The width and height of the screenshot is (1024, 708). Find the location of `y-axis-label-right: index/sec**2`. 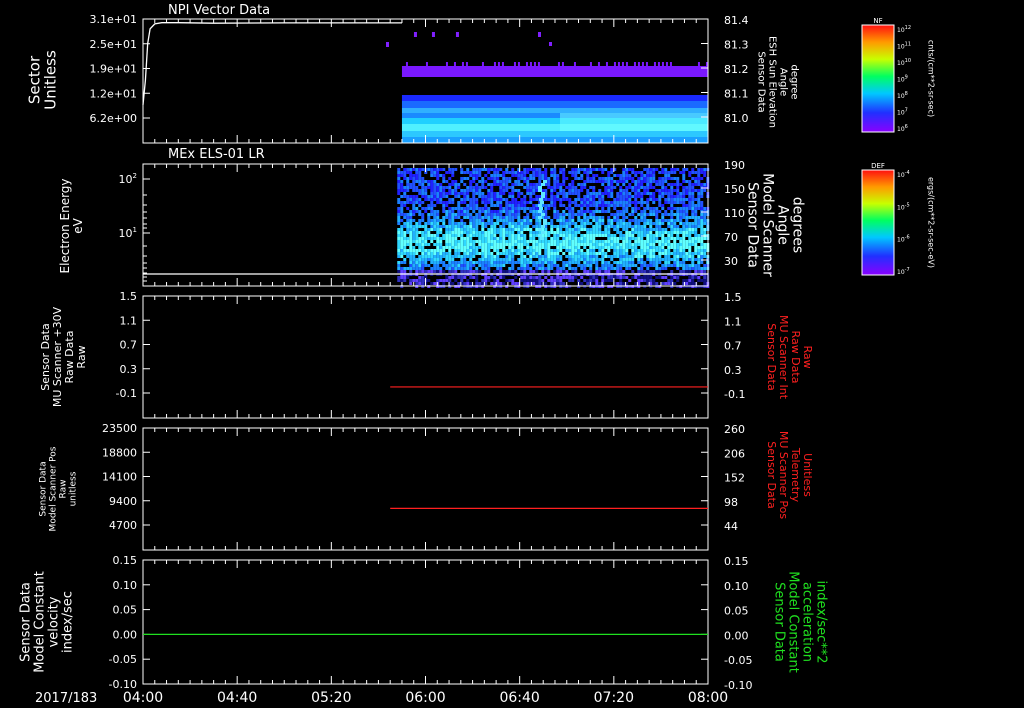

y-axis-label-right: index/sec**2 is located at coordinates (821, 621).